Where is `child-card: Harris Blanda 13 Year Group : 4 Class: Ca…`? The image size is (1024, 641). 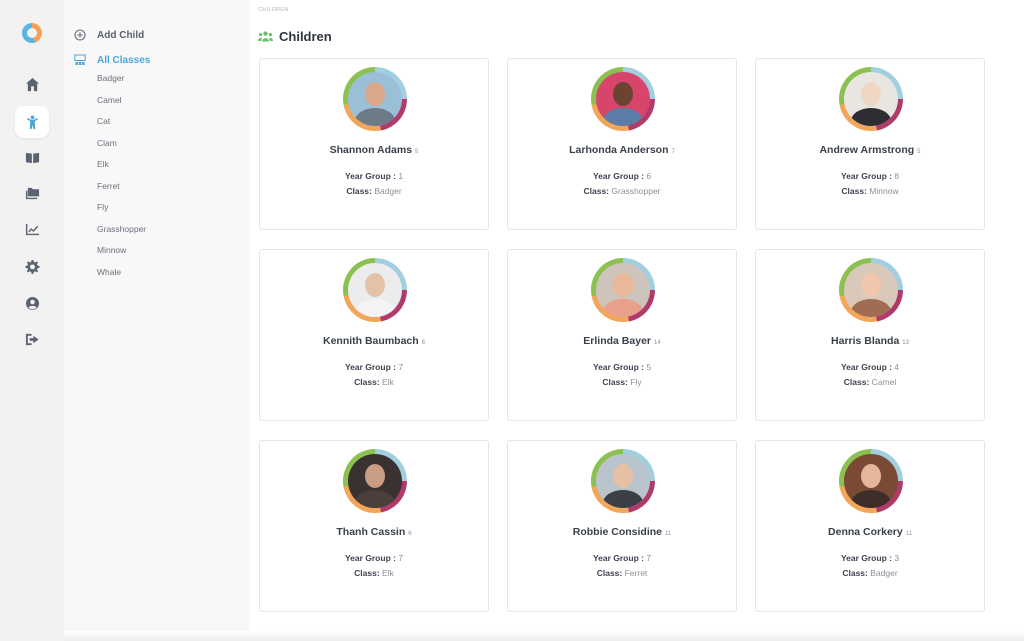 child-card: Harris Blanda 13 Year Group : 4 Class: Ca… is located at coordinates (870, 335).